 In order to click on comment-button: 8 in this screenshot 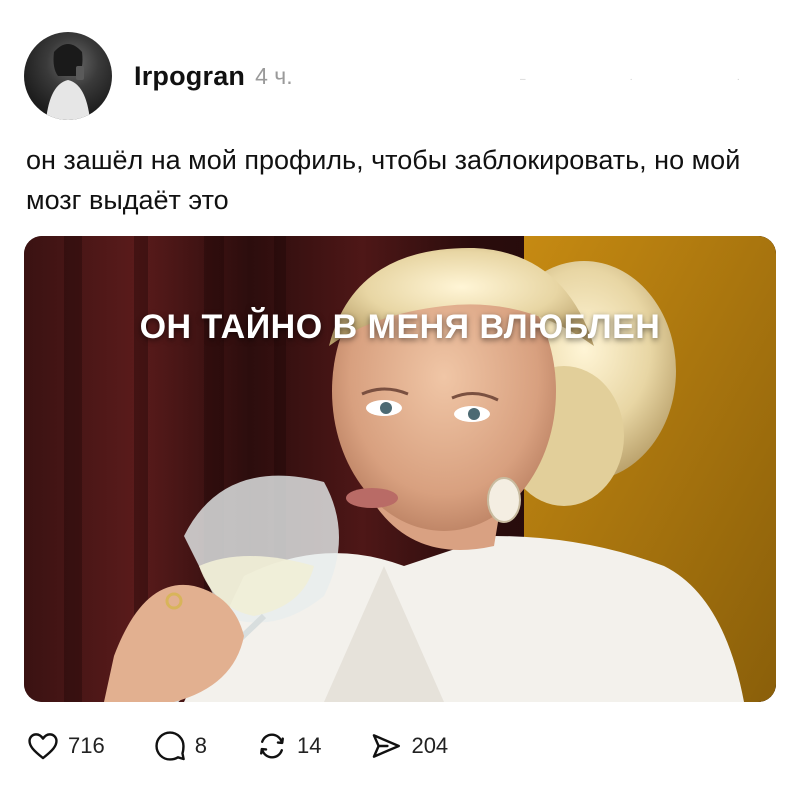, I will do `click(180, 746)`.